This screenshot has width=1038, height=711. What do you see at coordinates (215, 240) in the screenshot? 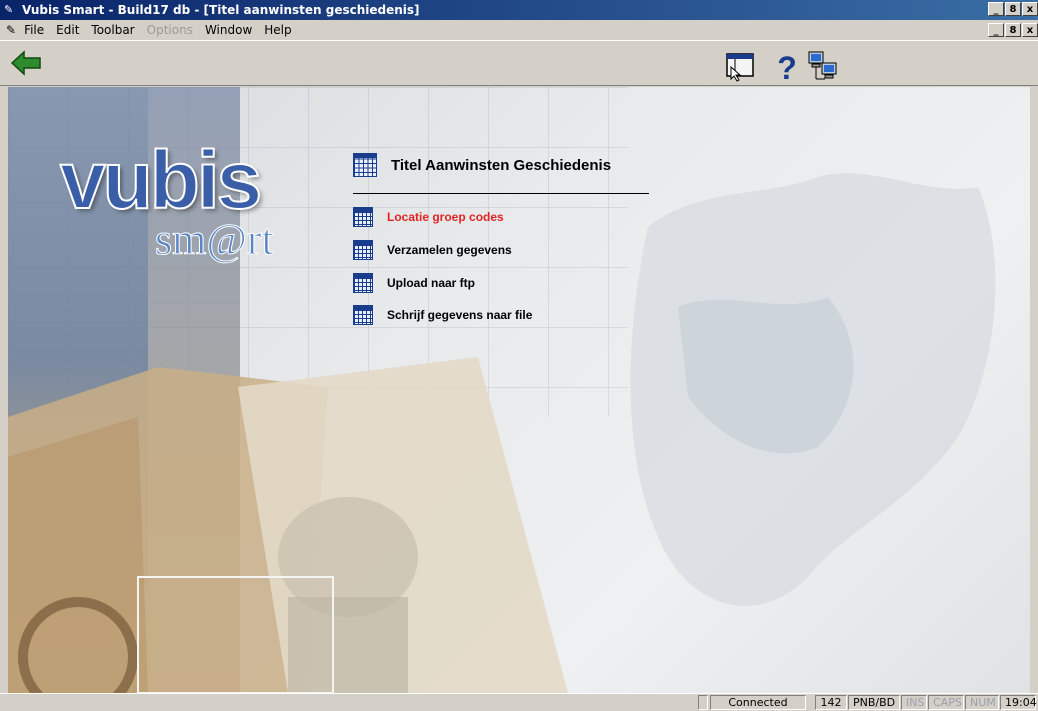
I see `logo-smart-text: sm@rt` at bounding box center [215, 240].